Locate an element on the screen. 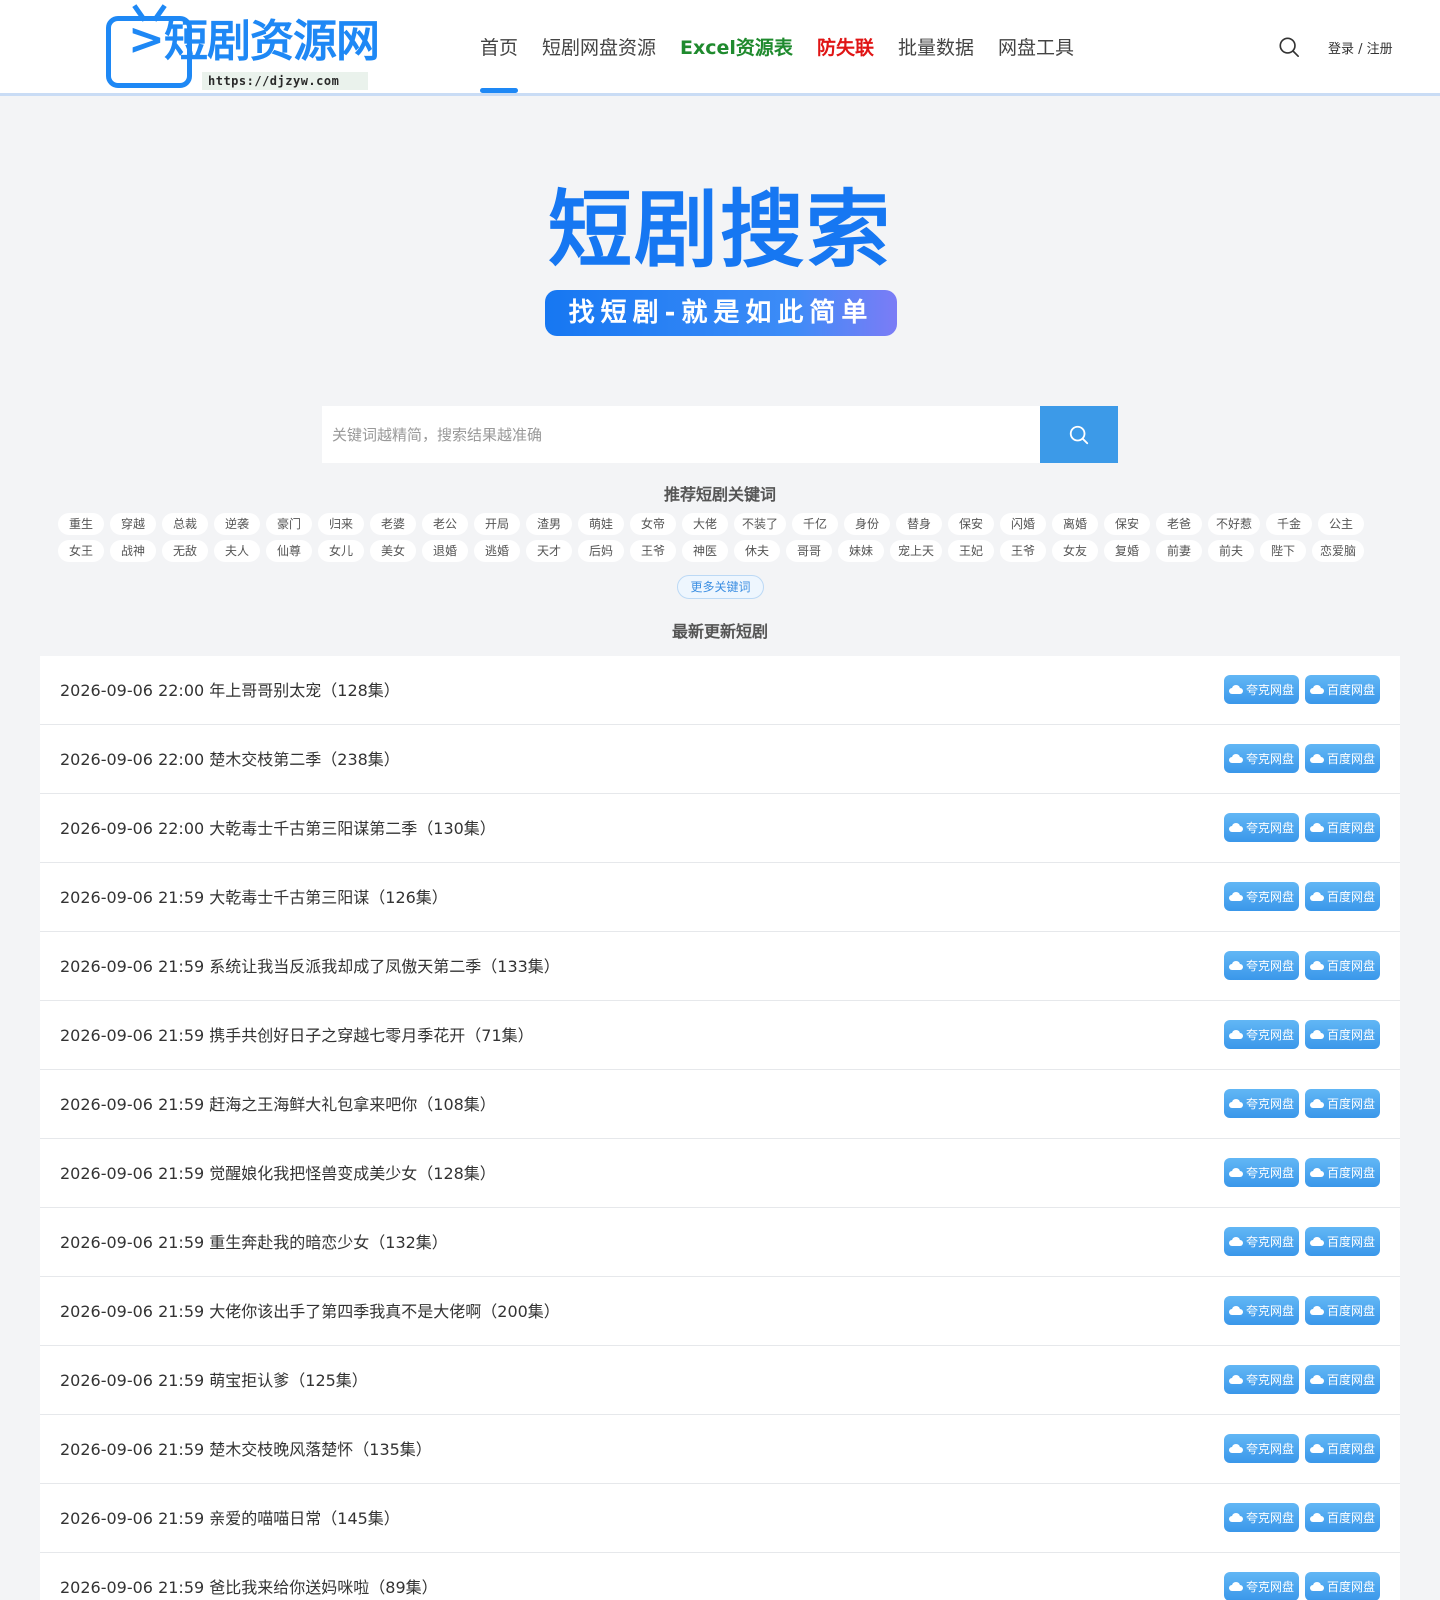 This screenshot has width=1440, height=1600. keyword-tag: 女帝 is located at coordinates (653, 524).